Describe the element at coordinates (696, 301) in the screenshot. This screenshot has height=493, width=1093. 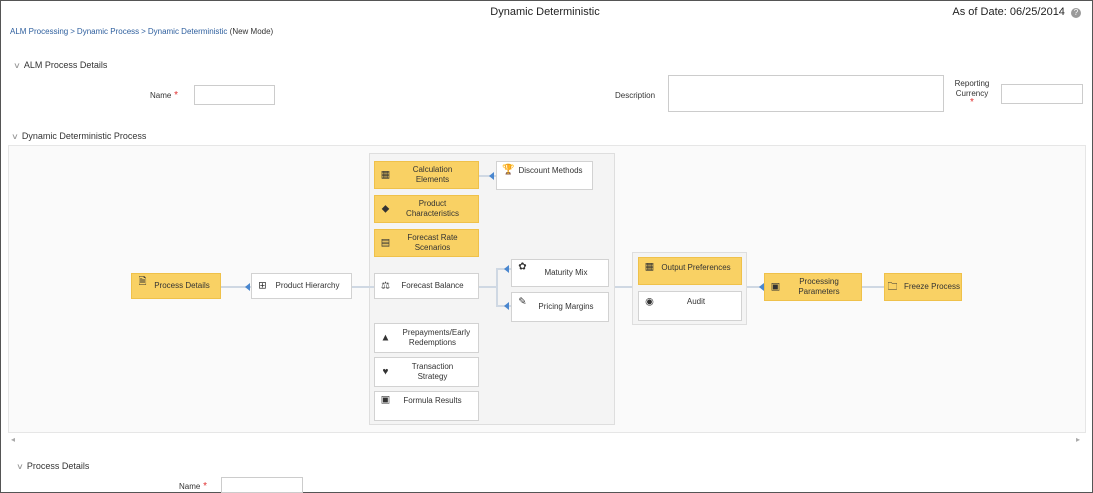
I see `node-label: Audit` at that location.